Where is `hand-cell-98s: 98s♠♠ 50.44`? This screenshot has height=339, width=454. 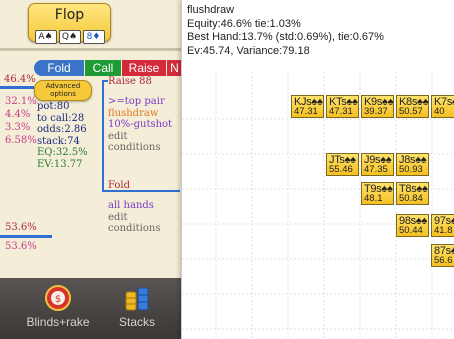
hand-cell-98s: 98s♠♠ 50.44 is located at coordinates (412, 225).